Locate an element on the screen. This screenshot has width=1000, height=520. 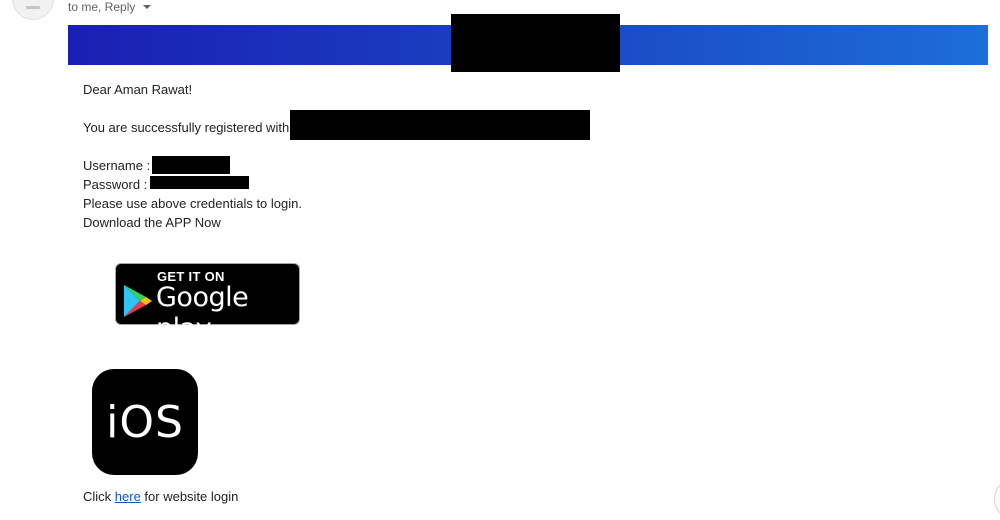
redacted-password is located at coordinates (199, 182).